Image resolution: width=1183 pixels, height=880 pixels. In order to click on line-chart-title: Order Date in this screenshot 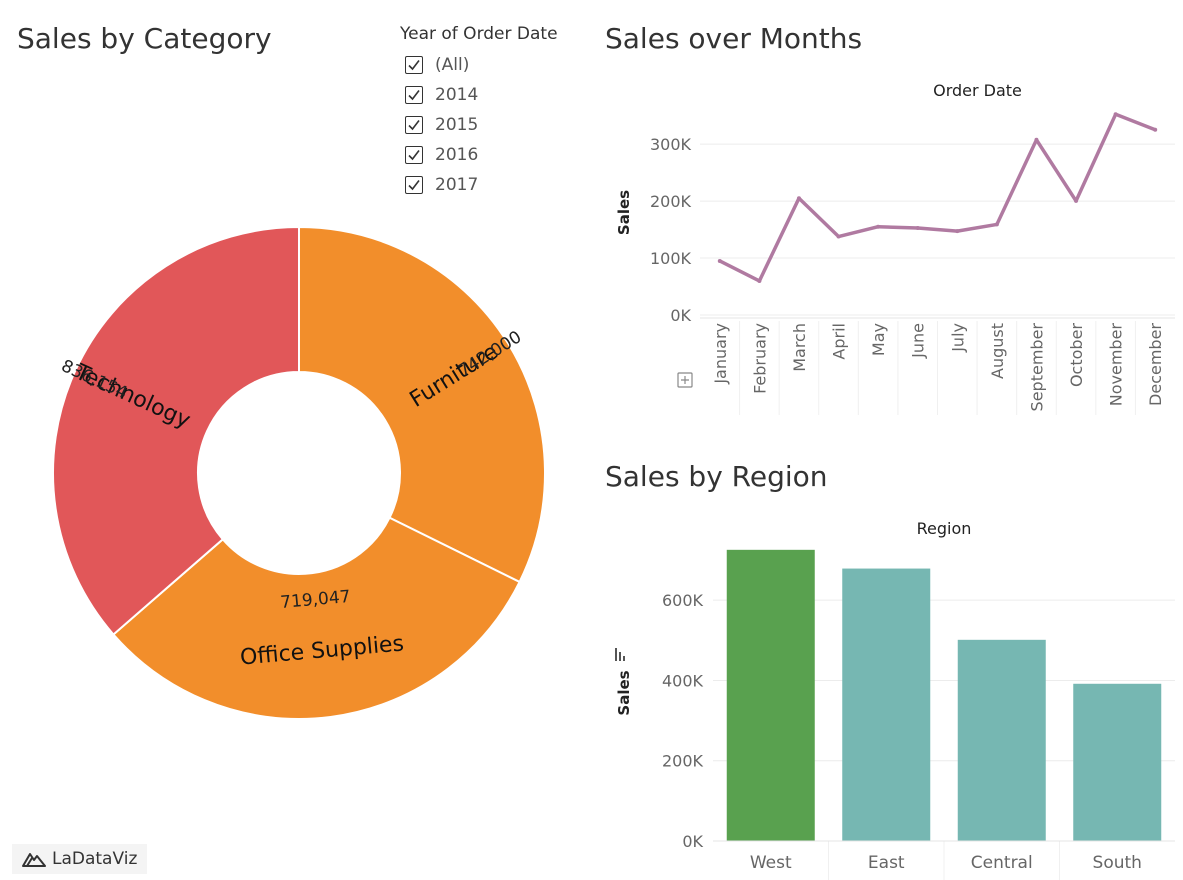, I will do `click(977, 90)`.